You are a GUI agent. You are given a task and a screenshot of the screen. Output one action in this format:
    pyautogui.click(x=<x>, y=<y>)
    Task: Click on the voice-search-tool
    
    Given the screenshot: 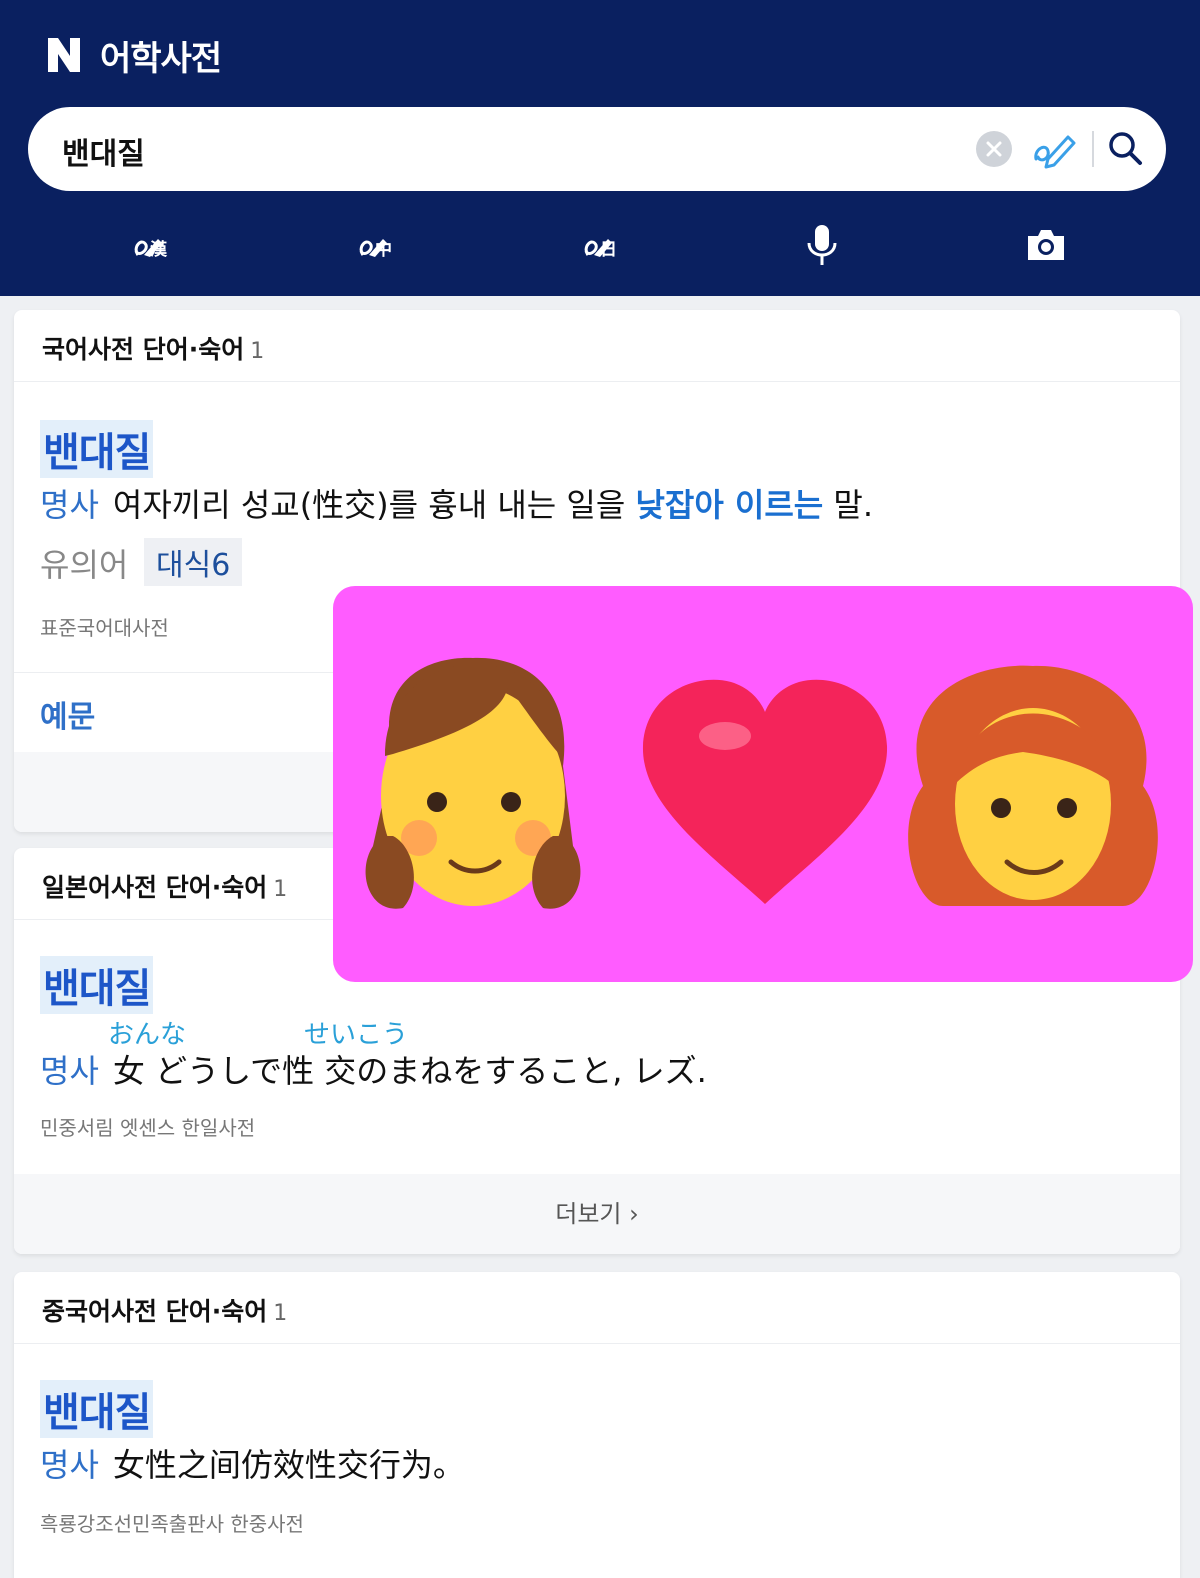 What is the action you would take?
    pyautogui.click(x=822, y=245)
    